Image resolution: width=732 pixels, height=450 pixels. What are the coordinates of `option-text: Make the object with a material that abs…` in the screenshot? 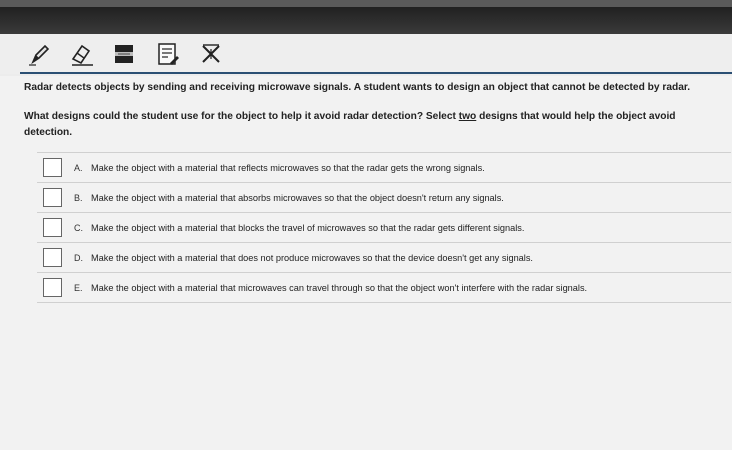 It's located at (297, 197).